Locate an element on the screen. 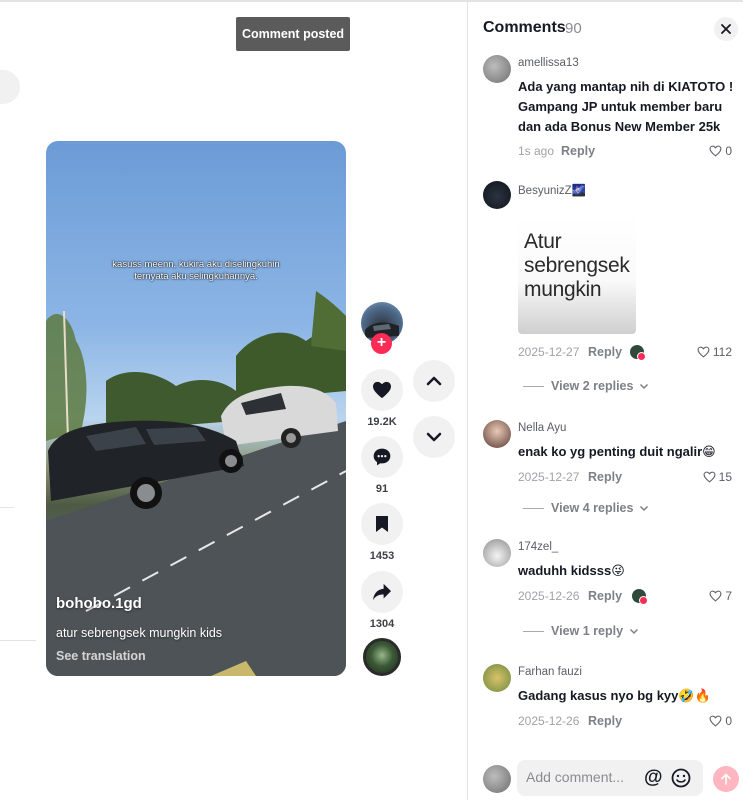 Image resolution: width=743 pixels, height=800 pixels. bookmark-icon is located at coordinates (382, 524).